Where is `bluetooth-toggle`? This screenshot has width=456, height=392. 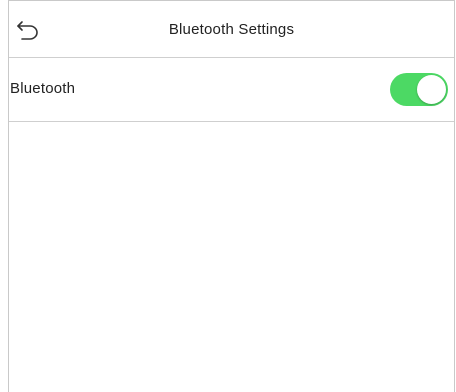
bluetooth-toggle is located at coordinates (419, 89).